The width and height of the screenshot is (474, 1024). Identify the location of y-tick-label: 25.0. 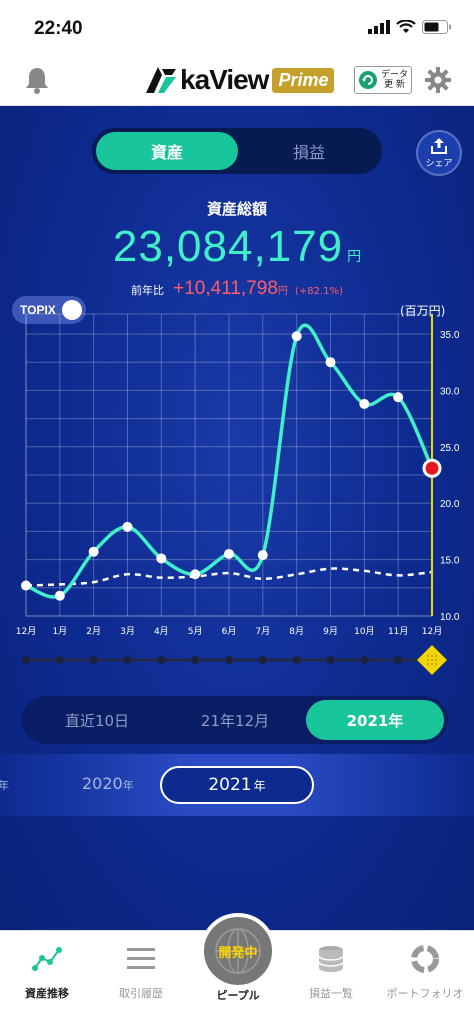
(450, 448).